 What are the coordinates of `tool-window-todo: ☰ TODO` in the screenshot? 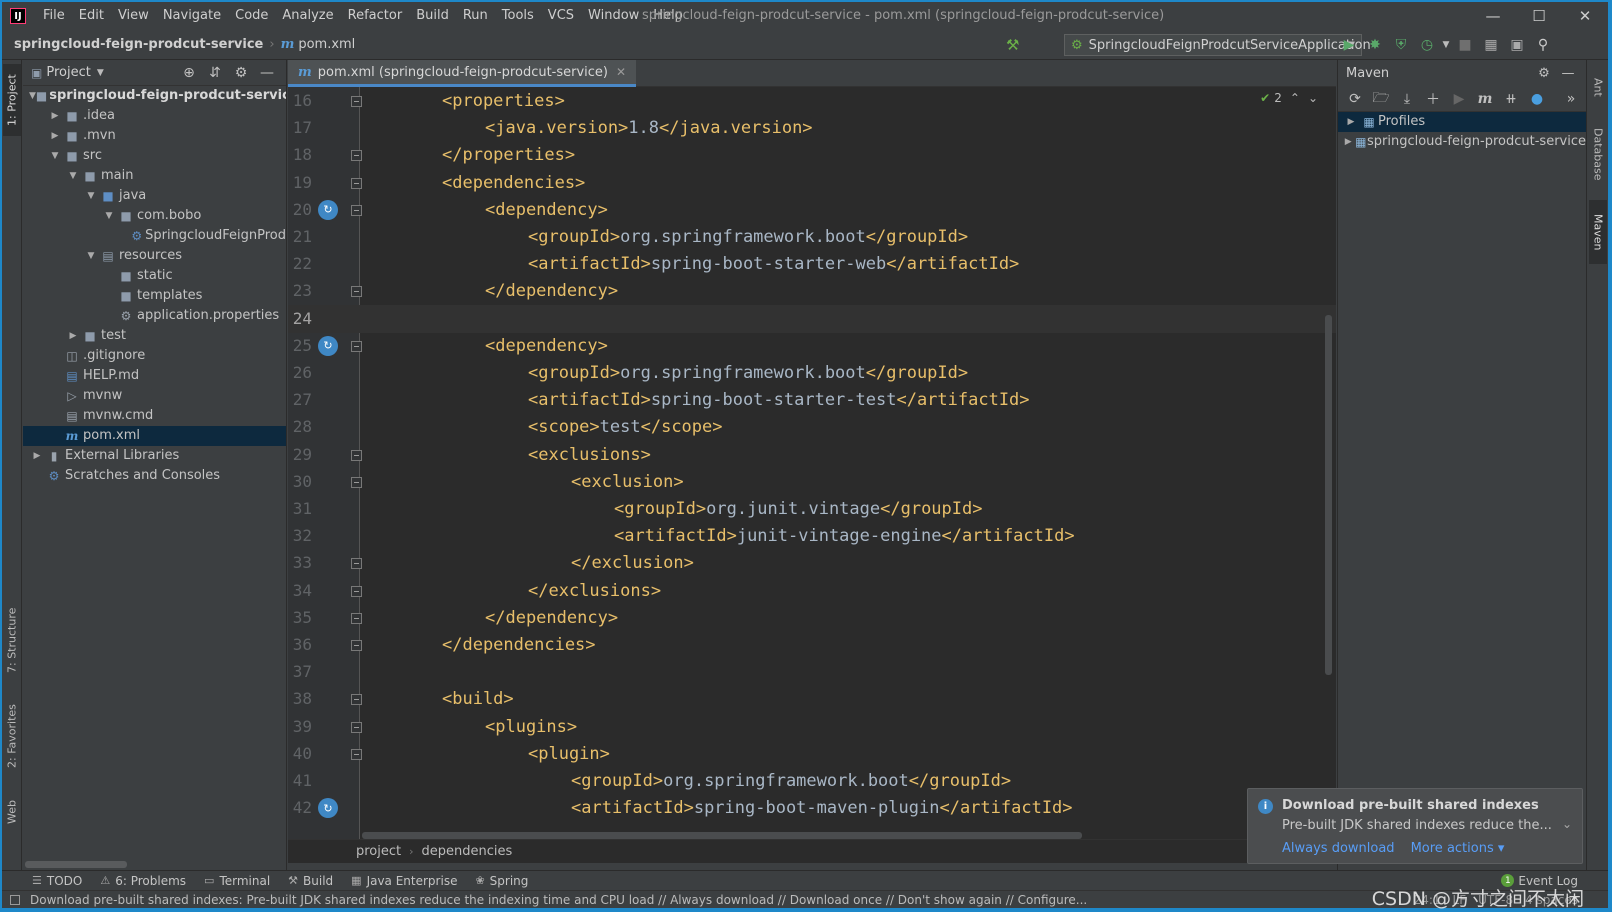 It's located at (57, 881).